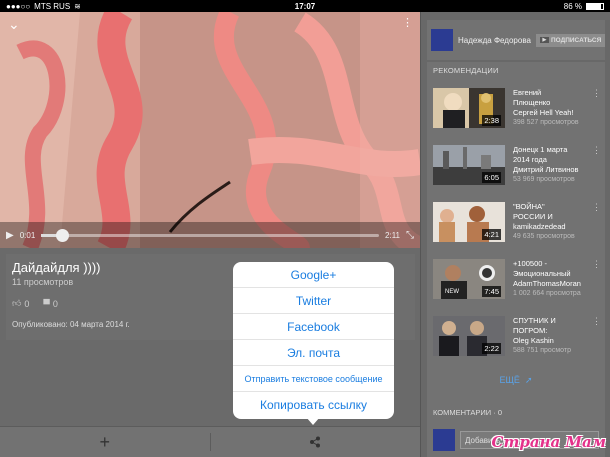 The width and height of the screenshot is (610, 457). What do you see at coordinates (46, 303) in the screenshot?
I see `comment-bubble-icon: ▀` at bounding box center [46, 303].